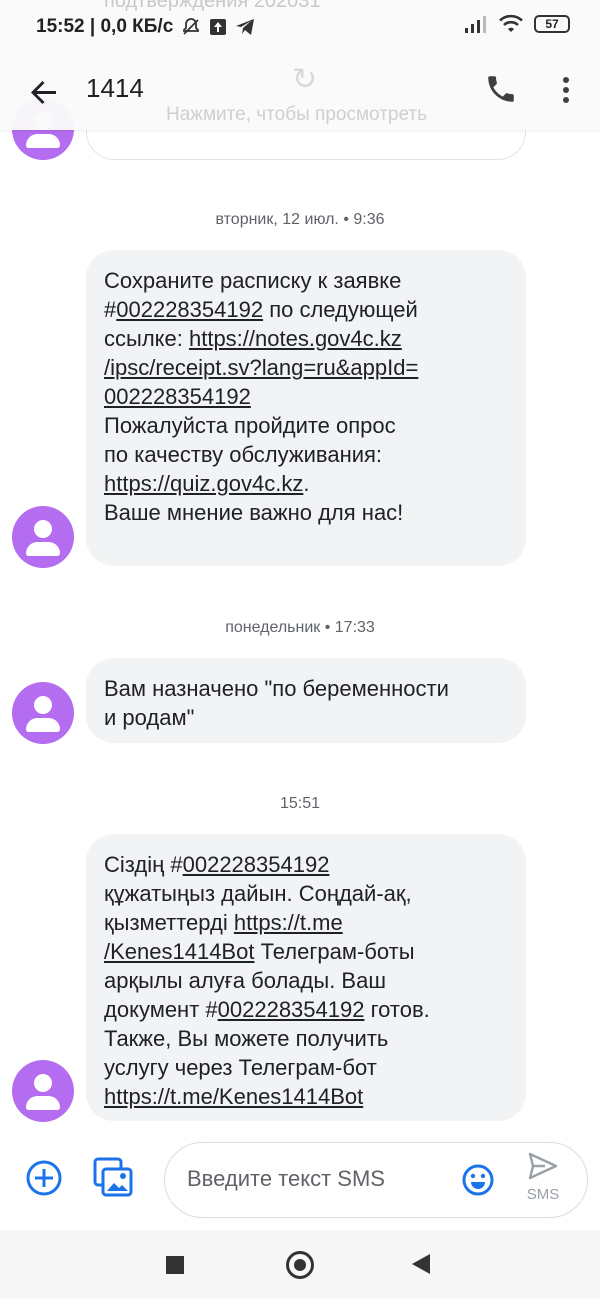 Image resolution: width=600 pixels, height=1299 pixels. I want to click on message-line: #002228354192 по следующей, so click(306, 309).